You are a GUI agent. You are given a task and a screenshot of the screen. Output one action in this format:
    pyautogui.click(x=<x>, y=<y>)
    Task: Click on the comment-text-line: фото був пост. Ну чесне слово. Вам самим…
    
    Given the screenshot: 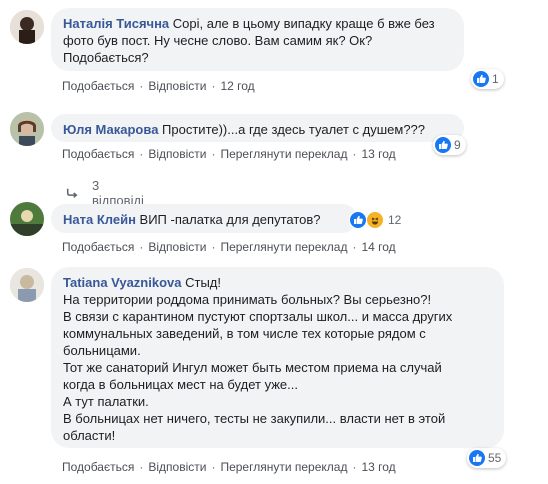 What is the action you would take?
    pyautogui.click(x=218, y=40)
    